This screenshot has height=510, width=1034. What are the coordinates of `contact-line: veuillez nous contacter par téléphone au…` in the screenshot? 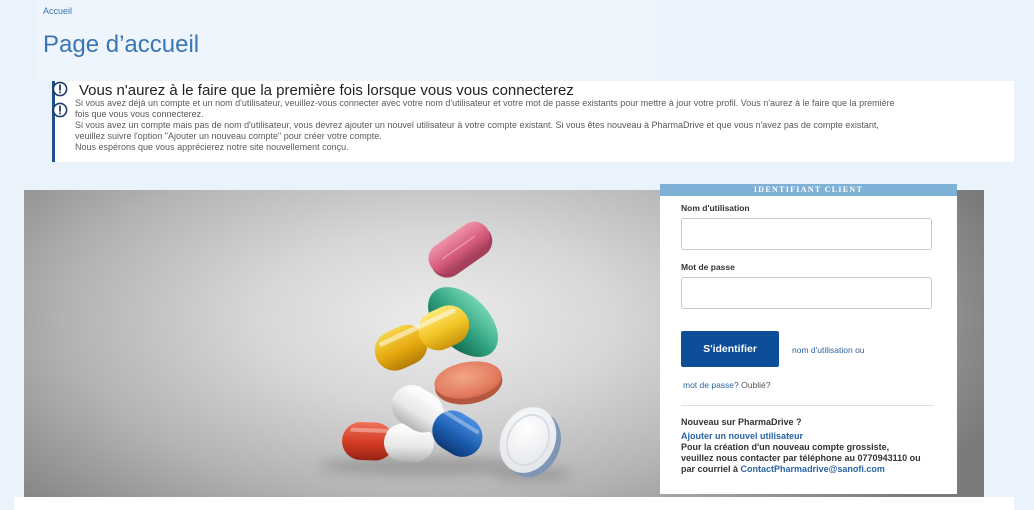 It's located at (801, 458).